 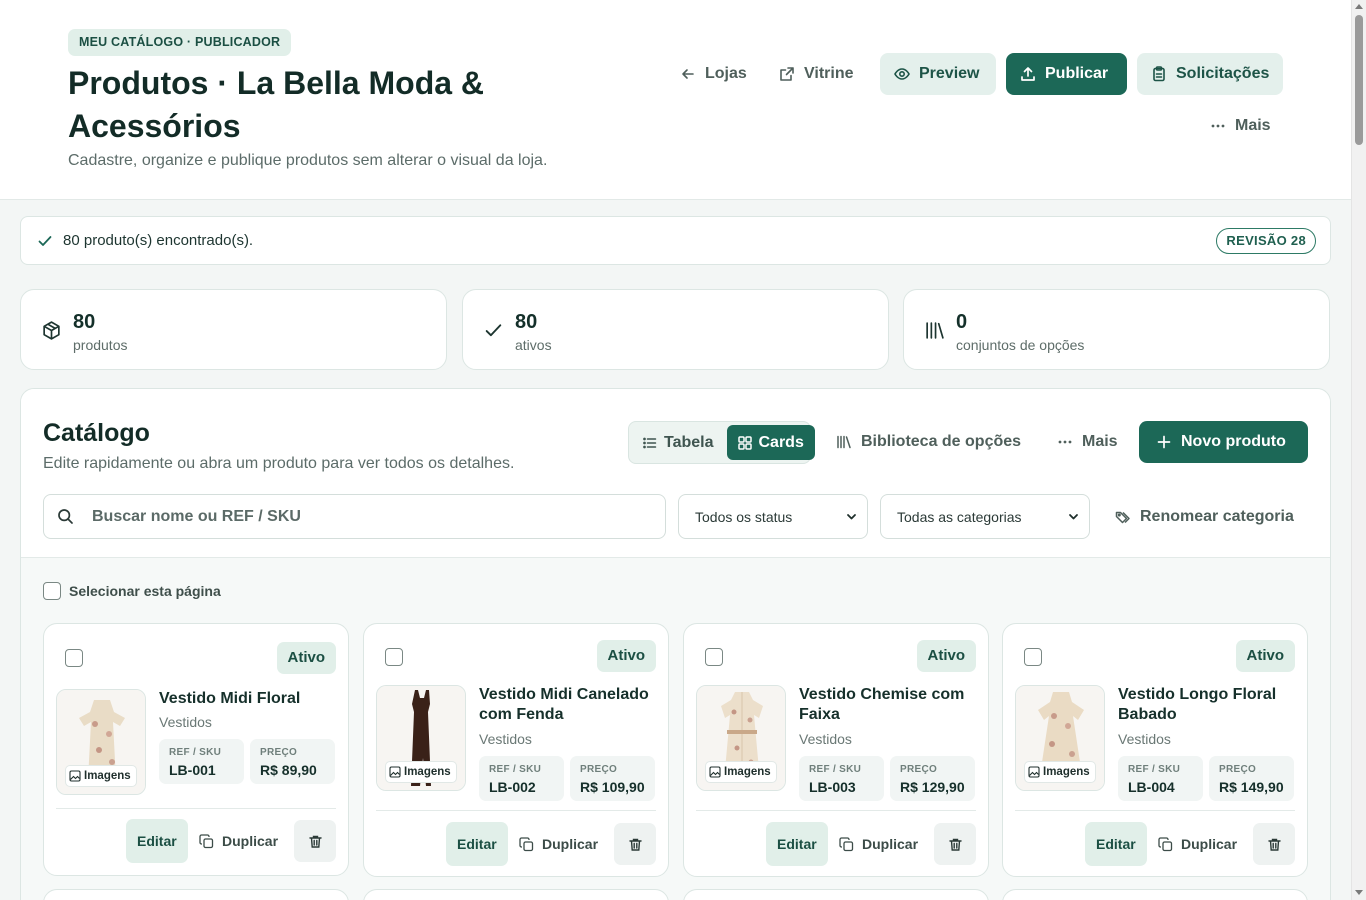 I want to click on header-more-button: Mais, so click(x=1240, y=126).